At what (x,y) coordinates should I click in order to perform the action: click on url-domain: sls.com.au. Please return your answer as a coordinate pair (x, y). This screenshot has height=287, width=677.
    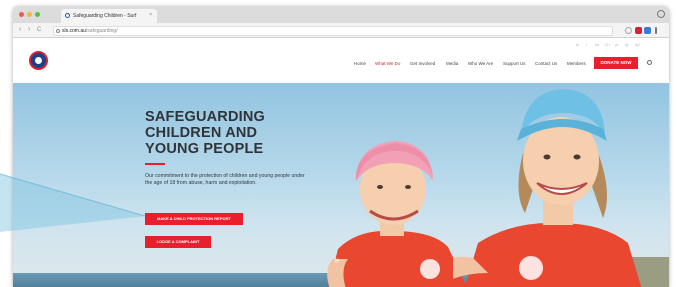
    Looking at the image, I should click on (74, 31).